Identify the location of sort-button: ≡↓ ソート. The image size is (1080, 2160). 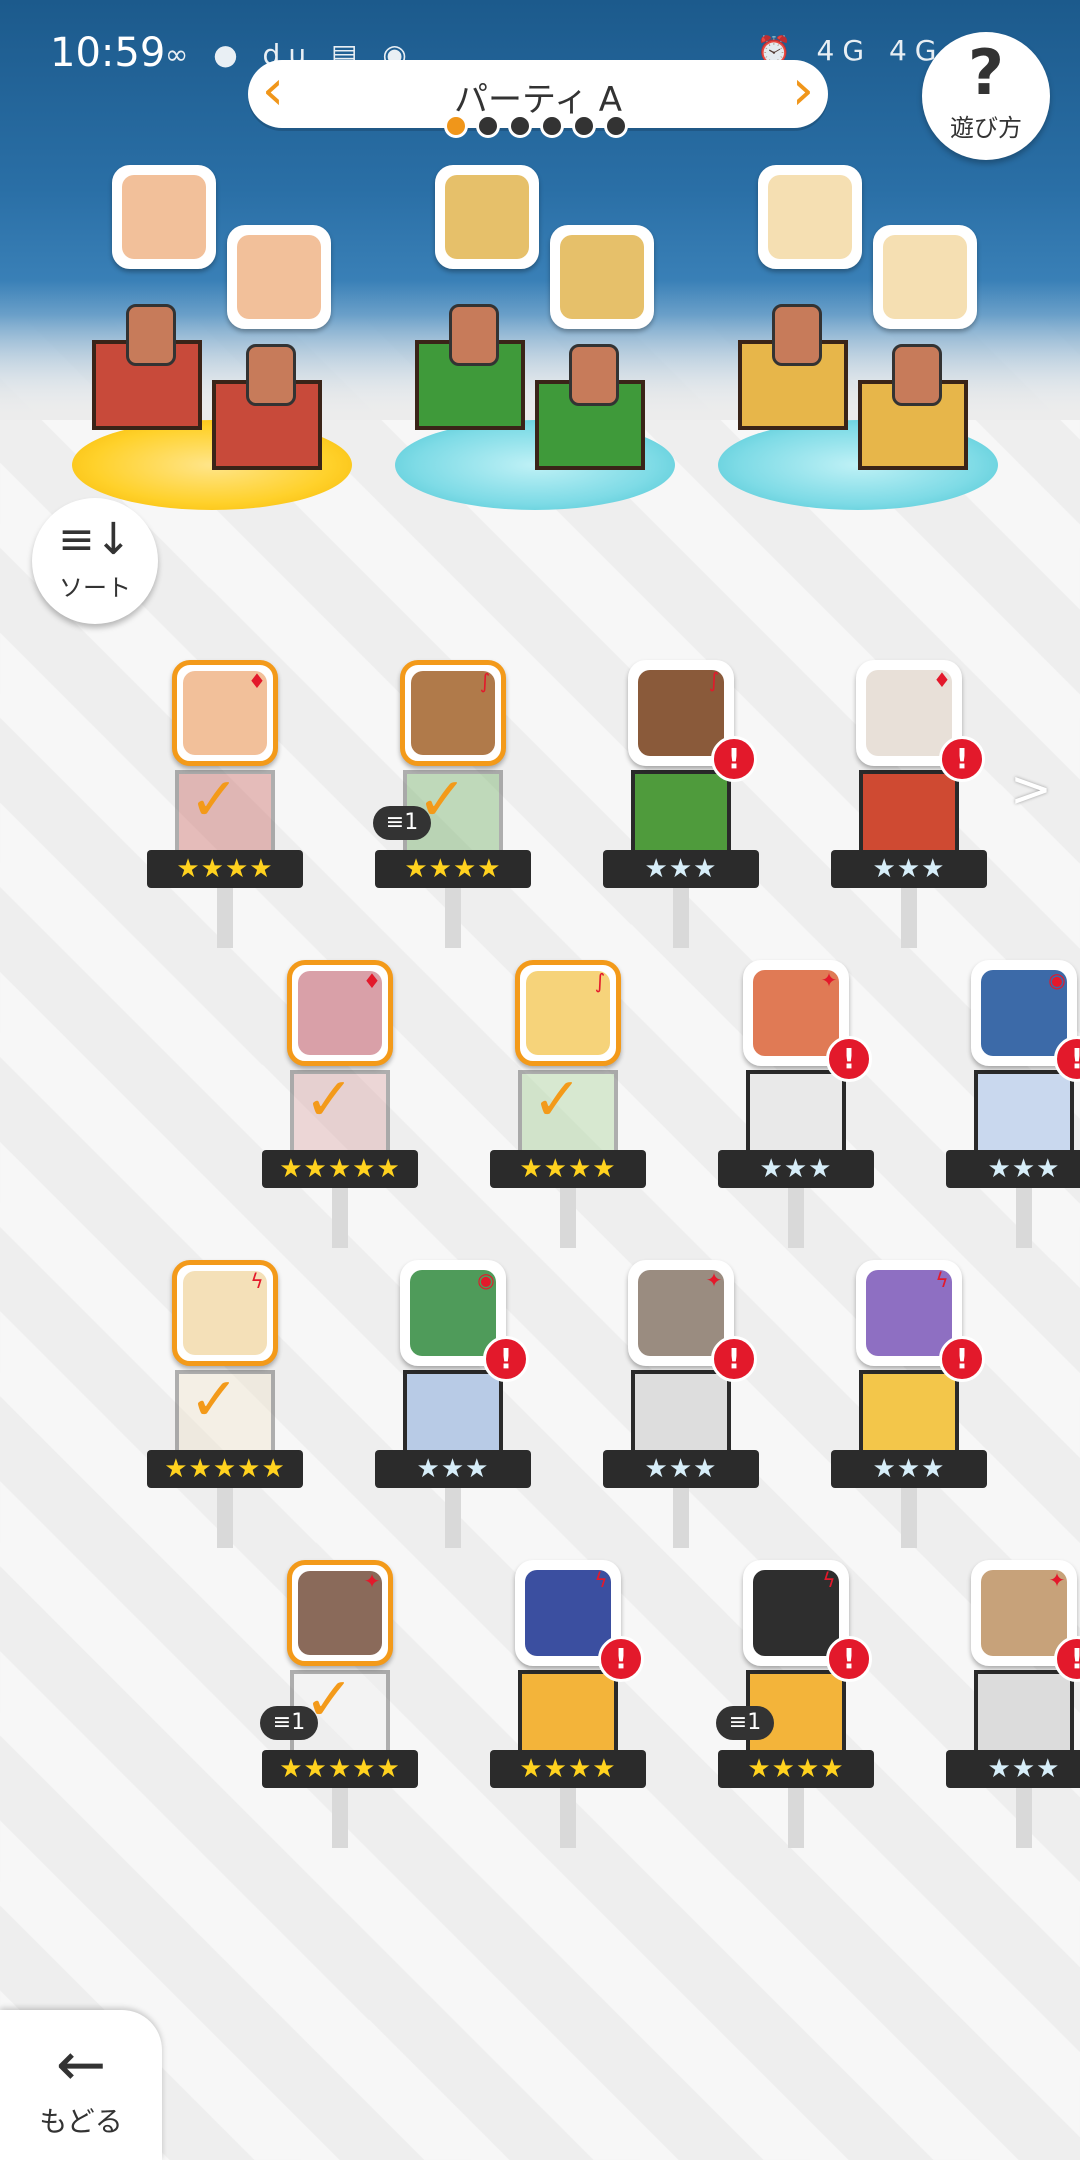
(95, 561).